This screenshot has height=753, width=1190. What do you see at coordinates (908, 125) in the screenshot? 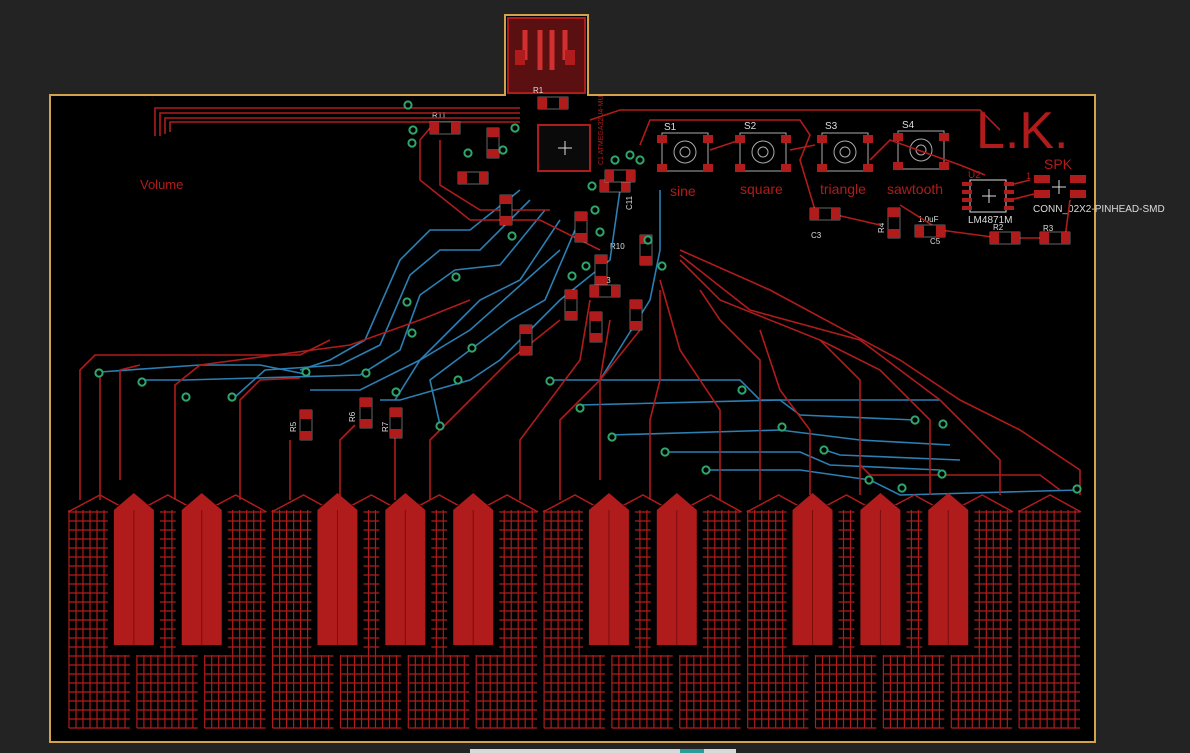
I see `switch-s4-ref: S4` at bounding box center [908, 125].